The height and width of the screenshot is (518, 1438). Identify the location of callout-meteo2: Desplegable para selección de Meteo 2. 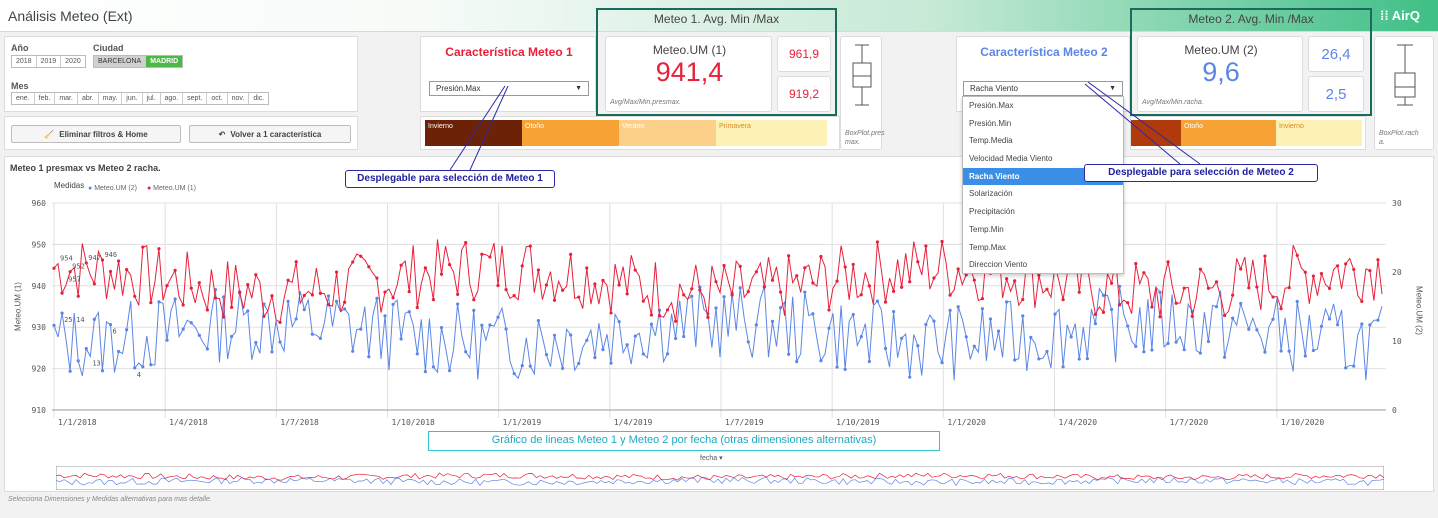
(1201, 173).